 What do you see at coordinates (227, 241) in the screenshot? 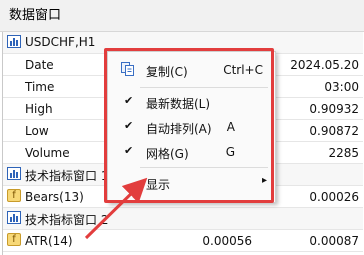
I see `row-value-atr-1: 0.00056` at bounding box center [227, 241].